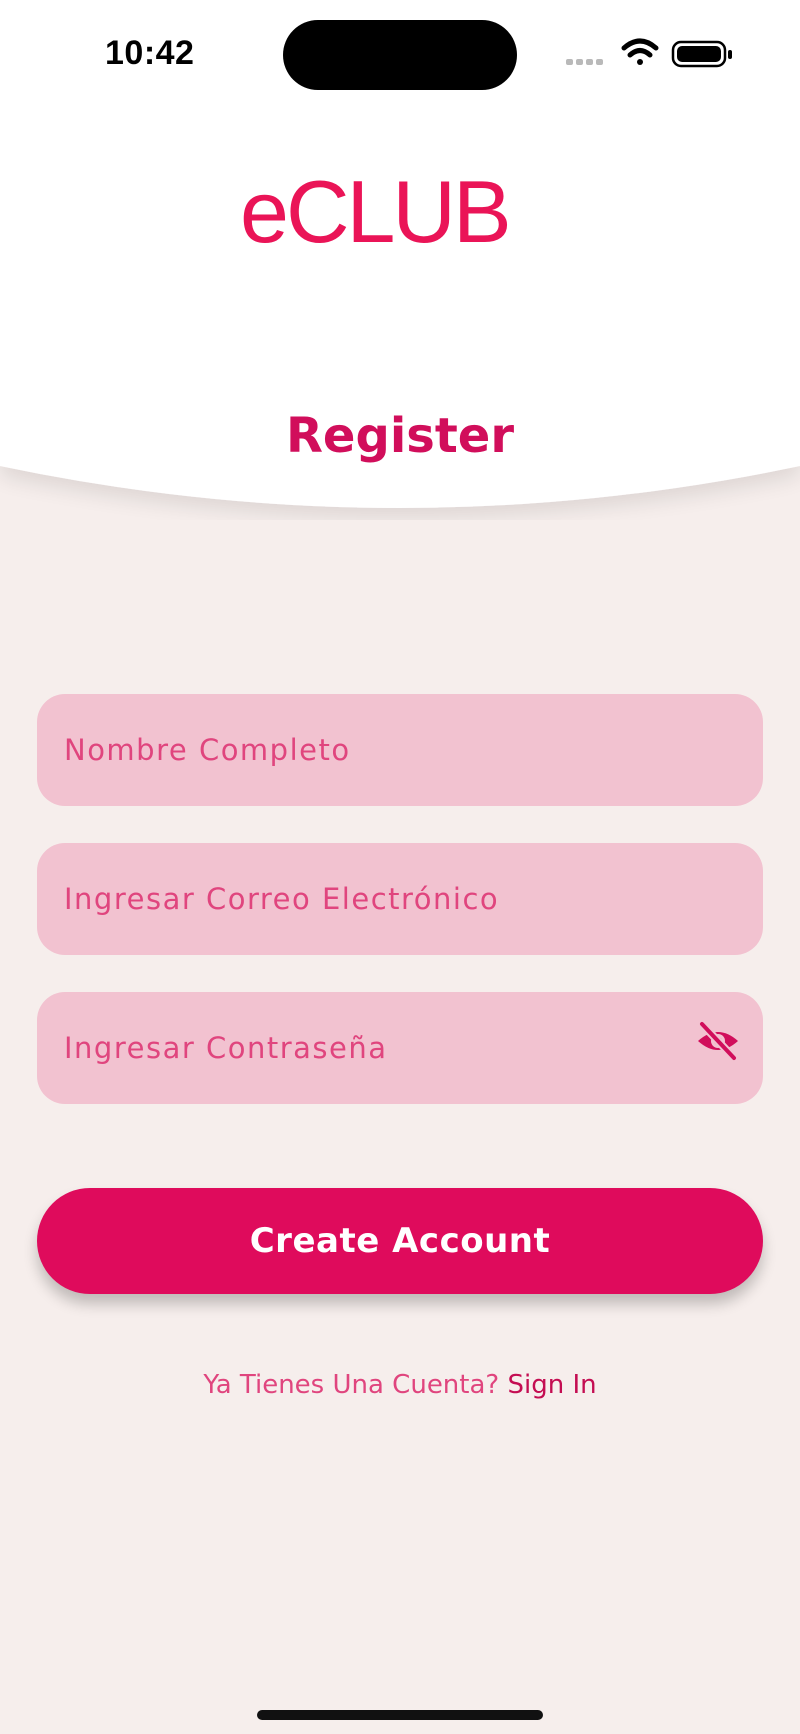  I want to click on page-title: Register, so click(400, 436).